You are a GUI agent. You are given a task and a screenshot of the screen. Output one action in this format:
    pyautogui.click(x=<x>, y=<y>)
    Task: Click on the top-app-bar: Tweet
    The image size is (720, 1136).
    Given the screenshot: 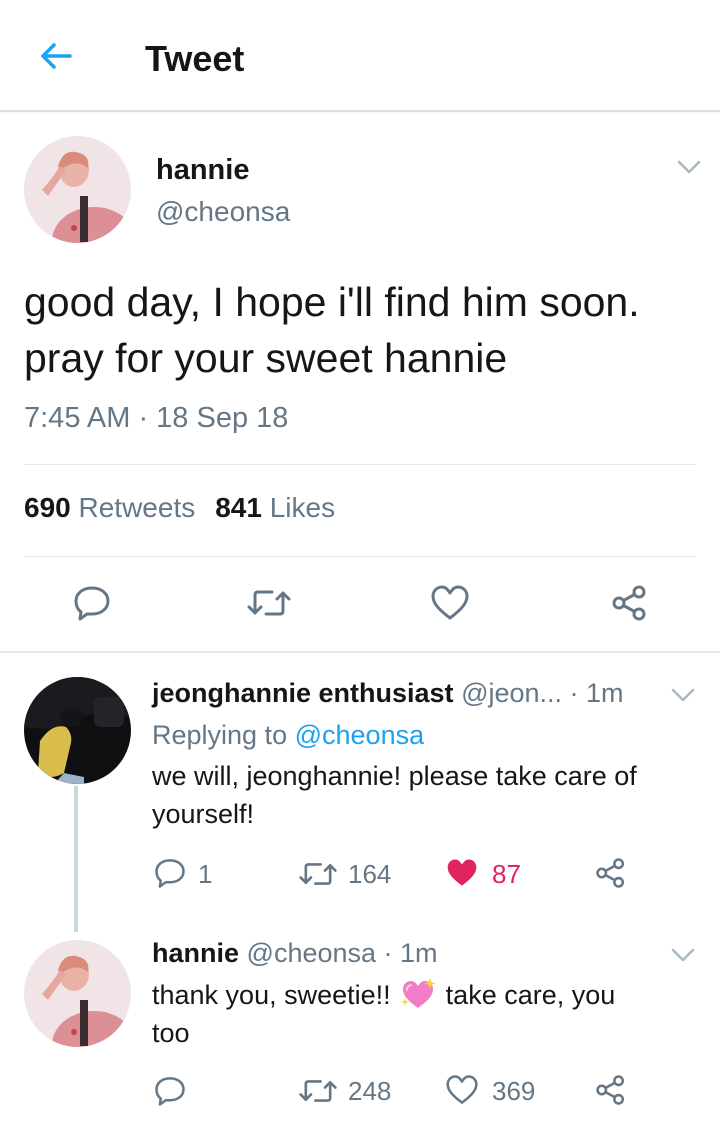 What is the action you would take?
    pyautogui.click(x=360, y=56)
    